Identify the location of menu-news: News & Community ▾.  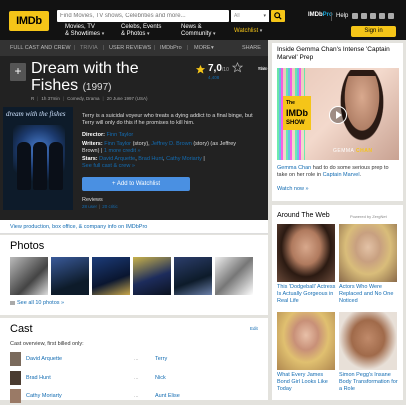
(198, 31).